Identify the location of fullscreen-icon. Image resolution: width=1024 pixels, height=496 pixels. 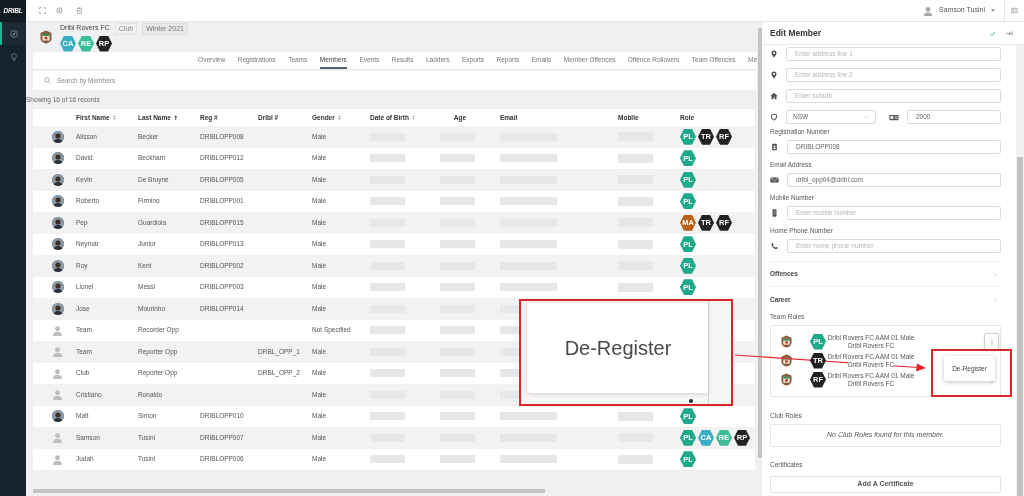
(42, 10).